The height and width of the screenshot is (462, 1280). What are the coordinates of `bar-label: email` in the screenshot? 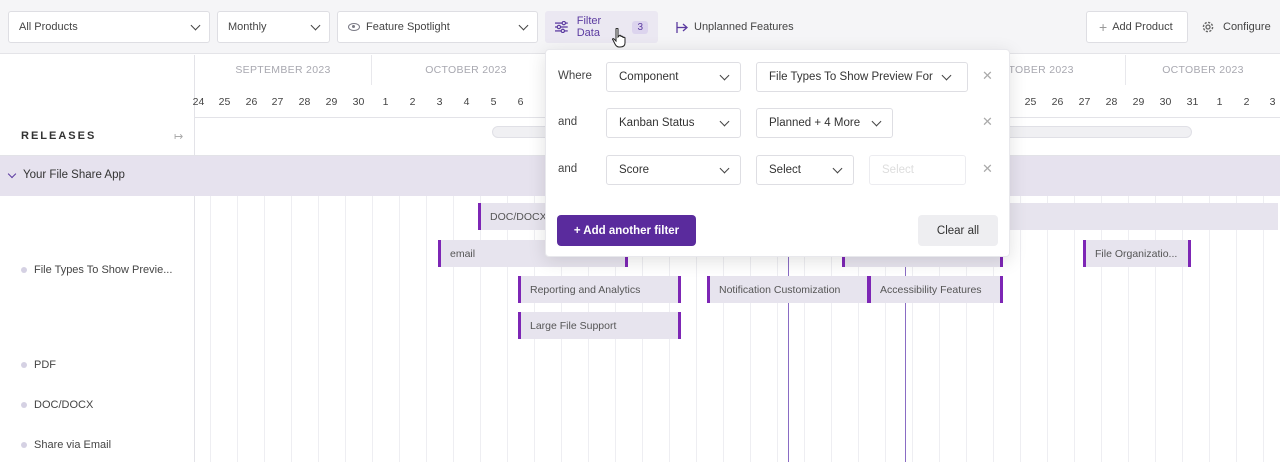 It's located at (463, 253).